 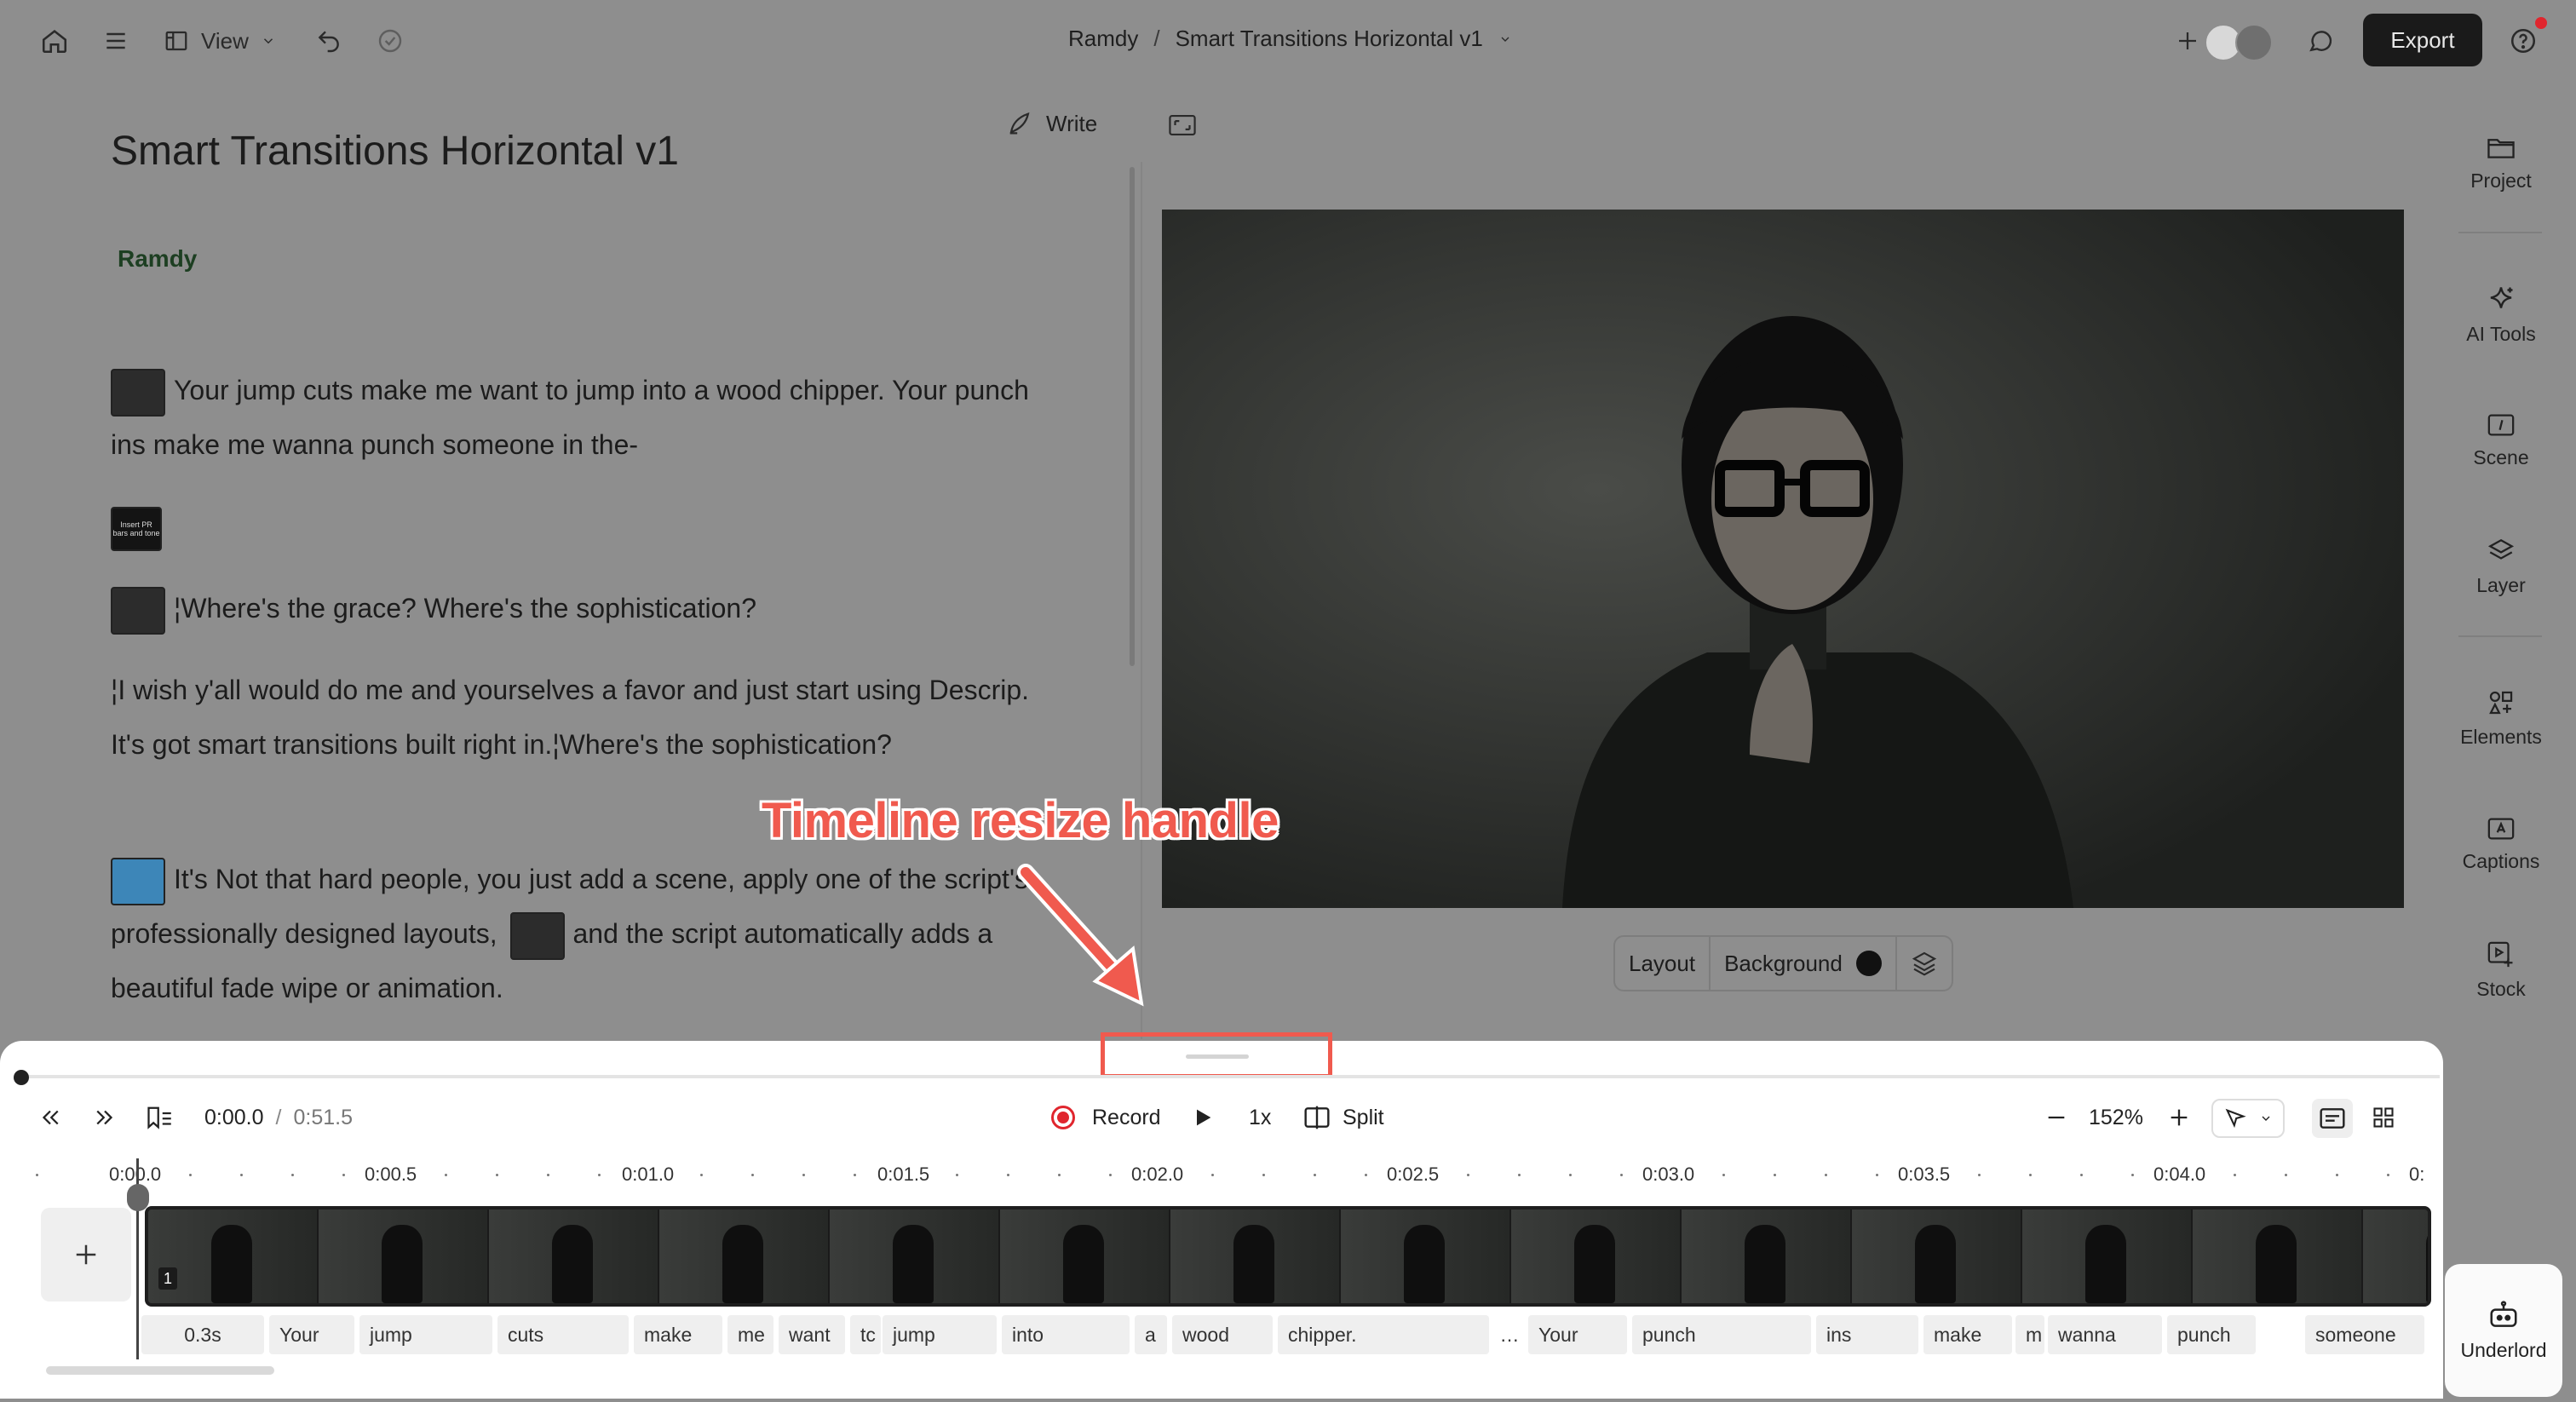 What do you see at coordinates (1203, 1117) in the screenshot?
I see `play-button` at bounding box center [1203, 1117].